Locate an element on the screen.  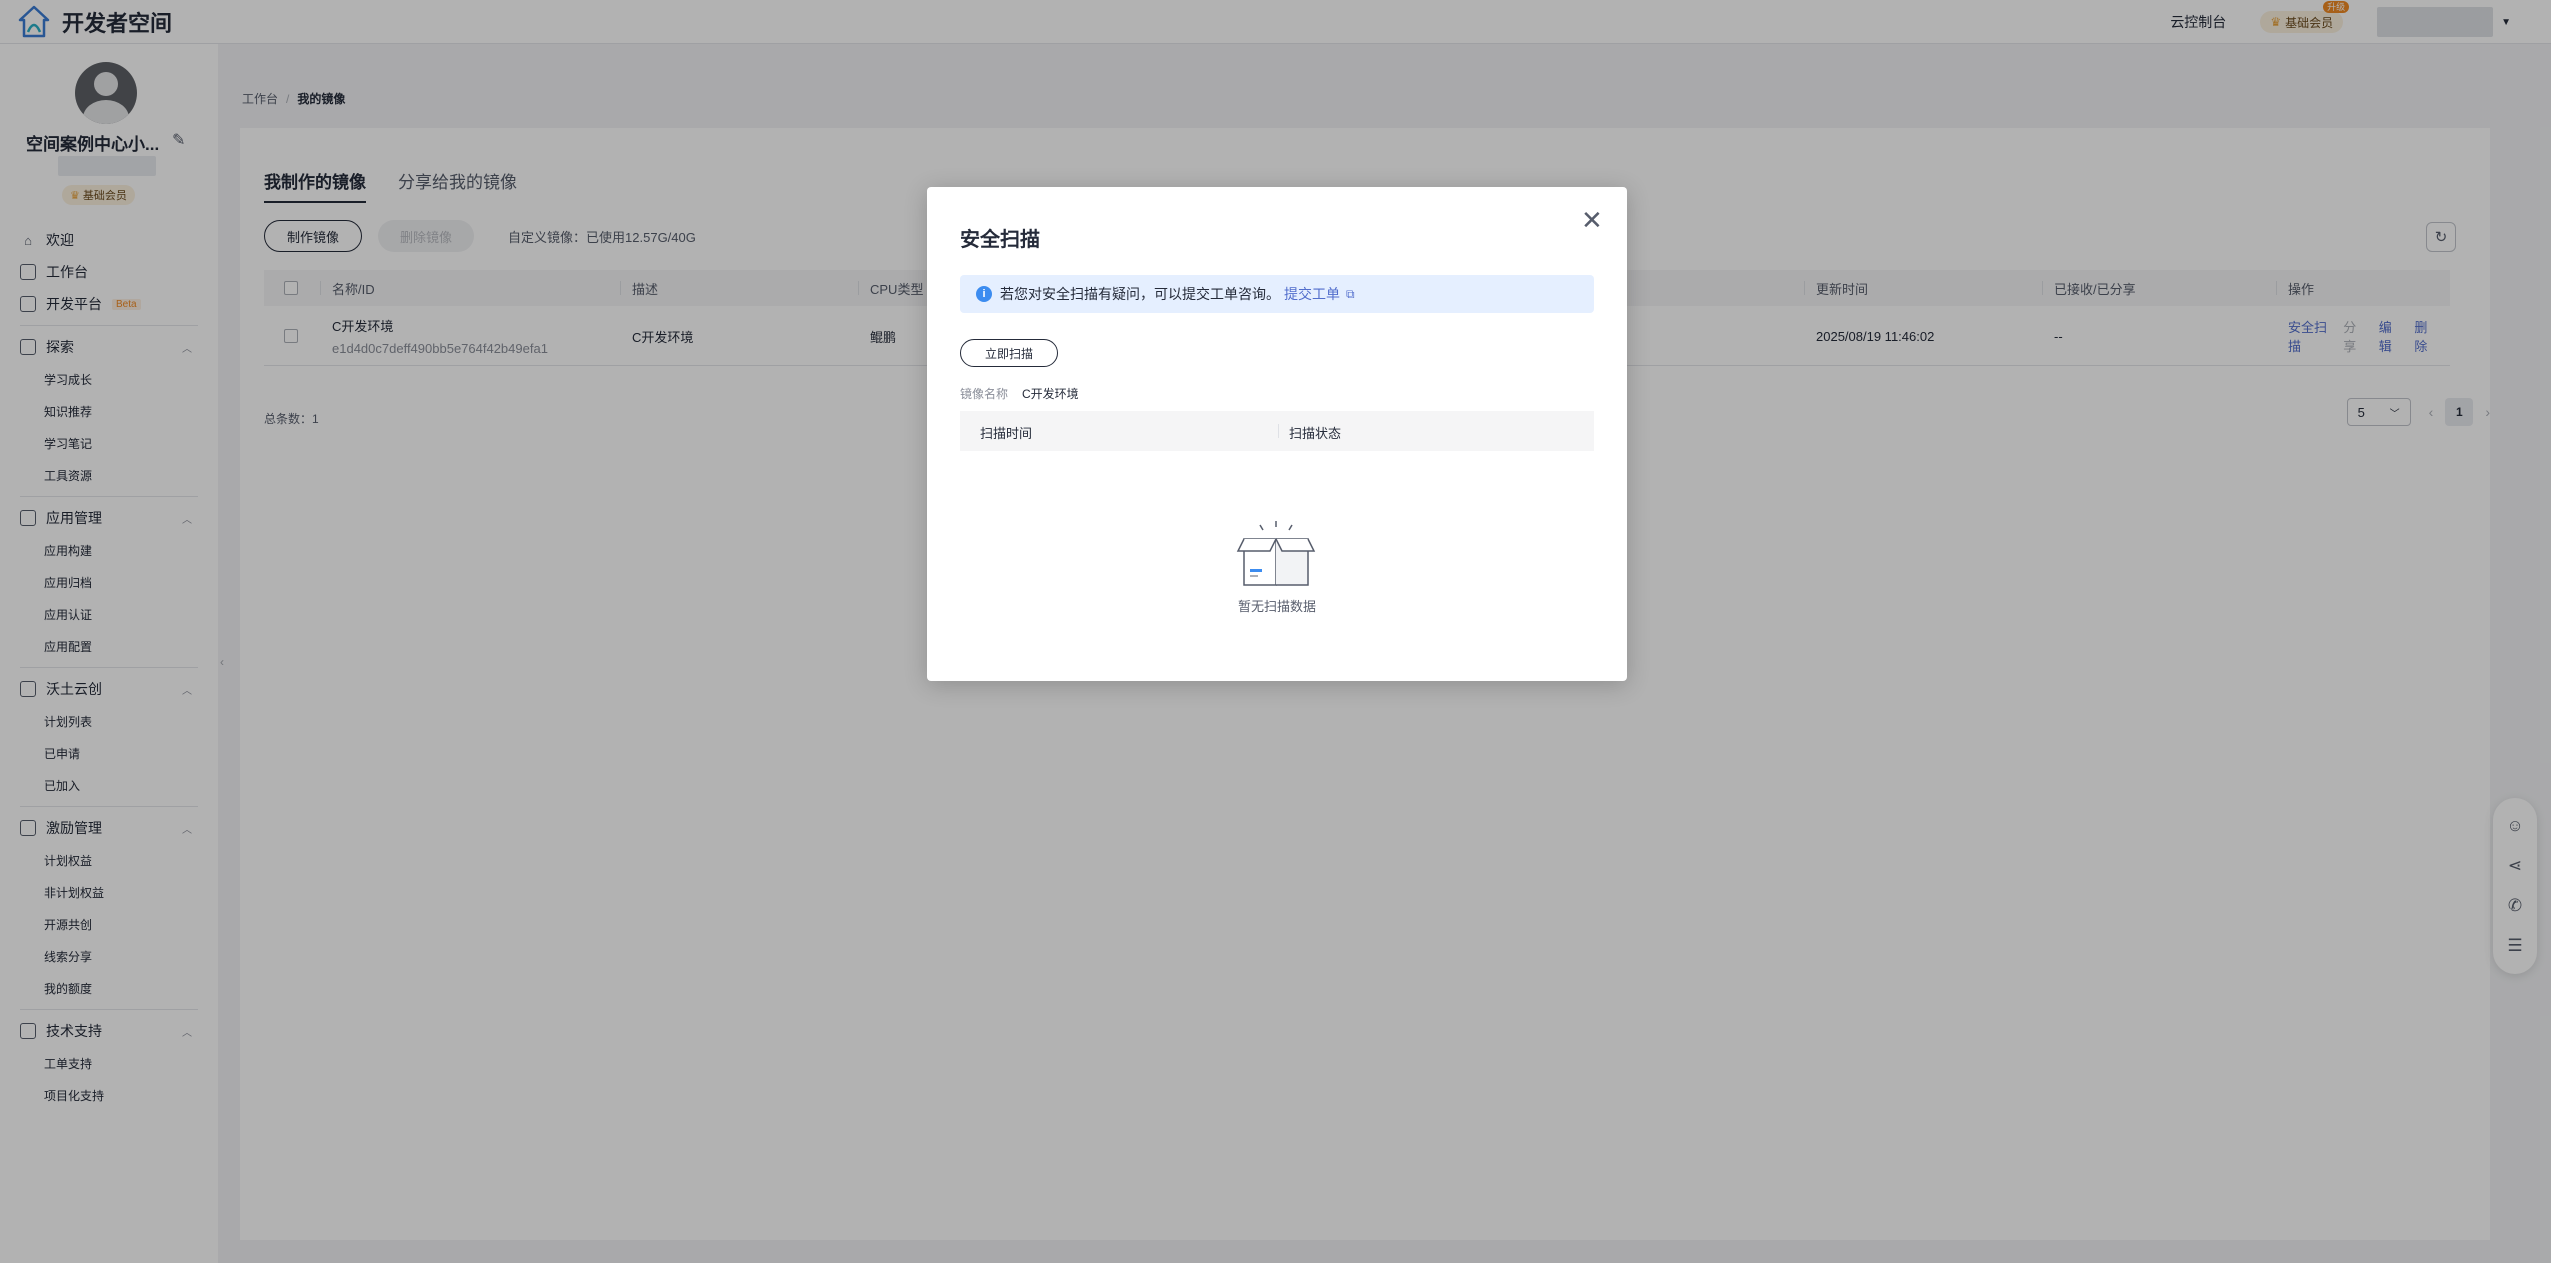
dialog-title: 安全扫描 is located at coordinates (1000, 240).